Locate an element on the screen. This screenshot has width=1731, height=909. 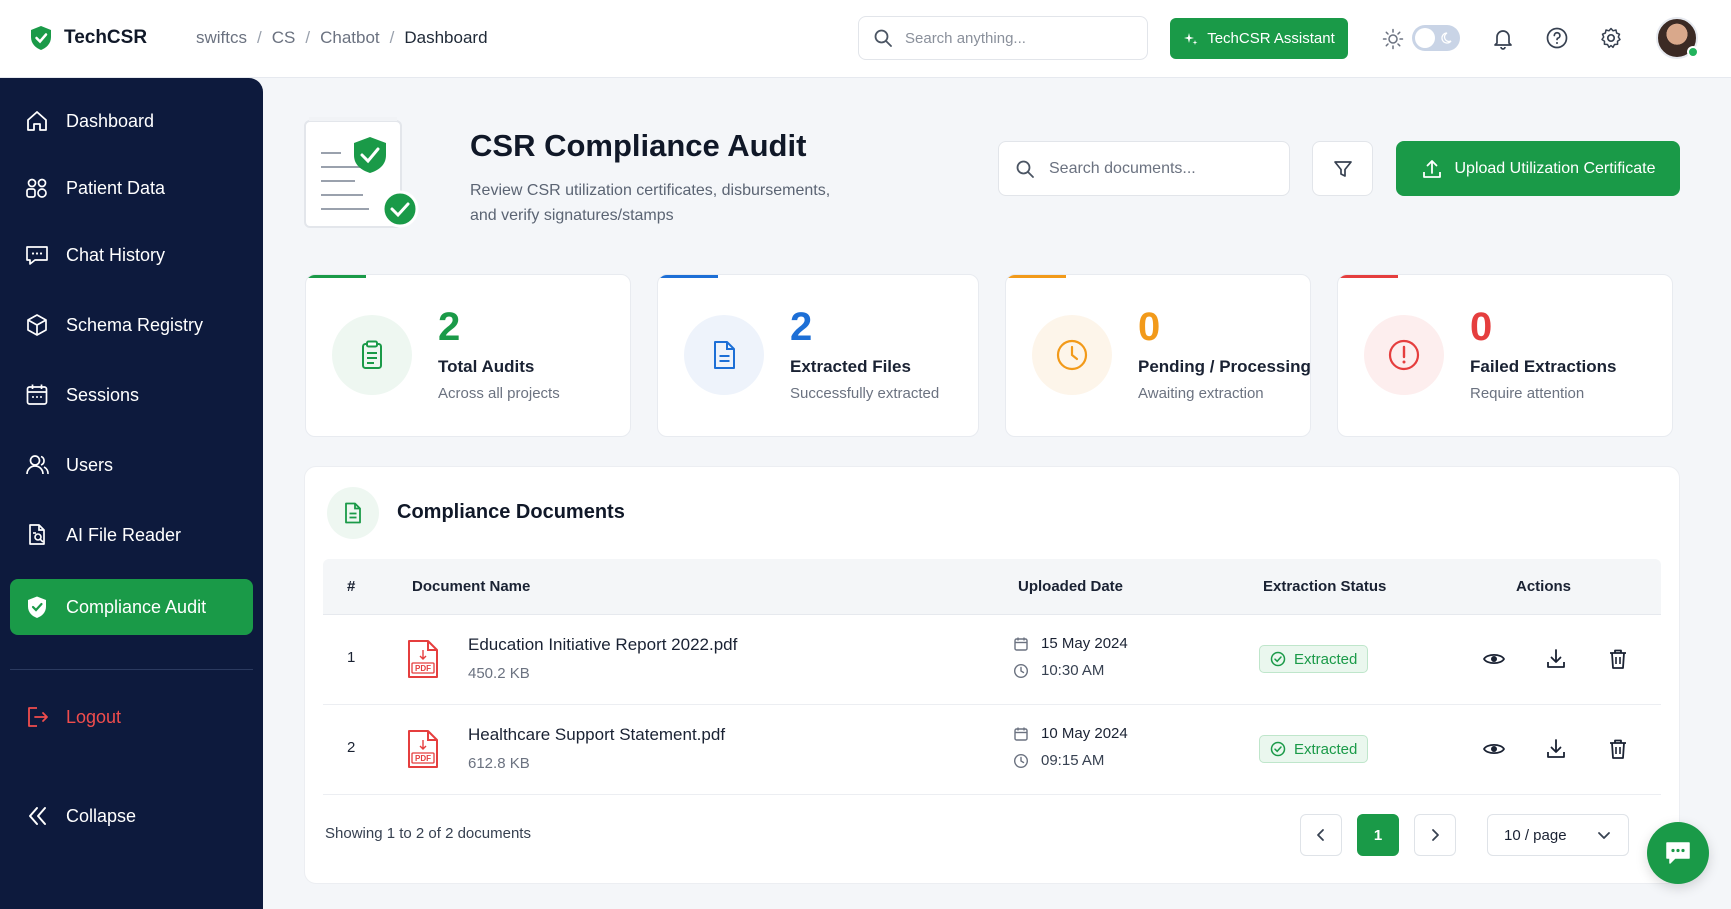
file-text-icon is located at coordinates (724, 355).